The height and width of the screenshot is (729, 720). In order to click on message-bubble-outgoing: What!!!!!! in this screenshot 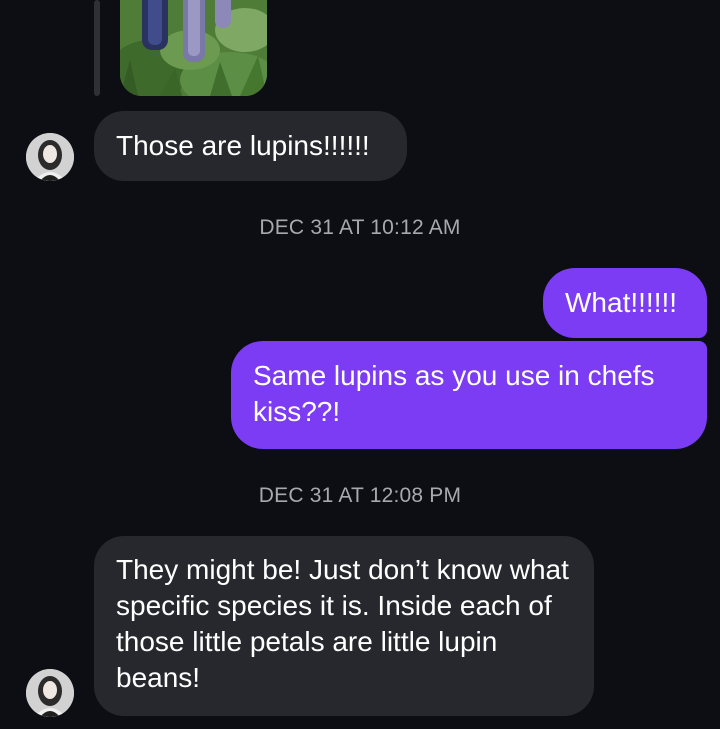, I will do `click(625, 303)`.